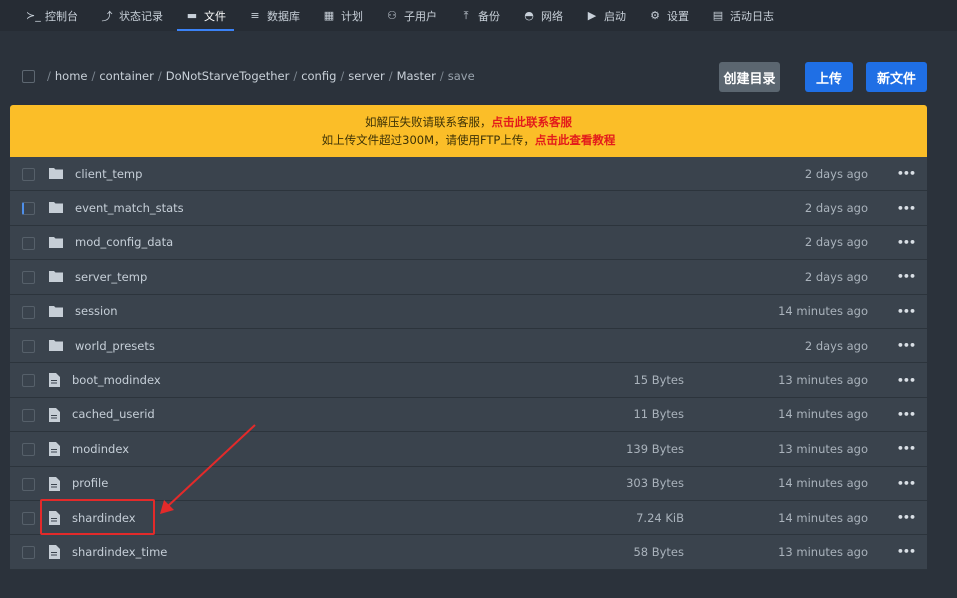  What do you see at coordinates (129, 208) in the screenshot?
I see `file-name: event_match_stats` at bounding box center [129, 208].